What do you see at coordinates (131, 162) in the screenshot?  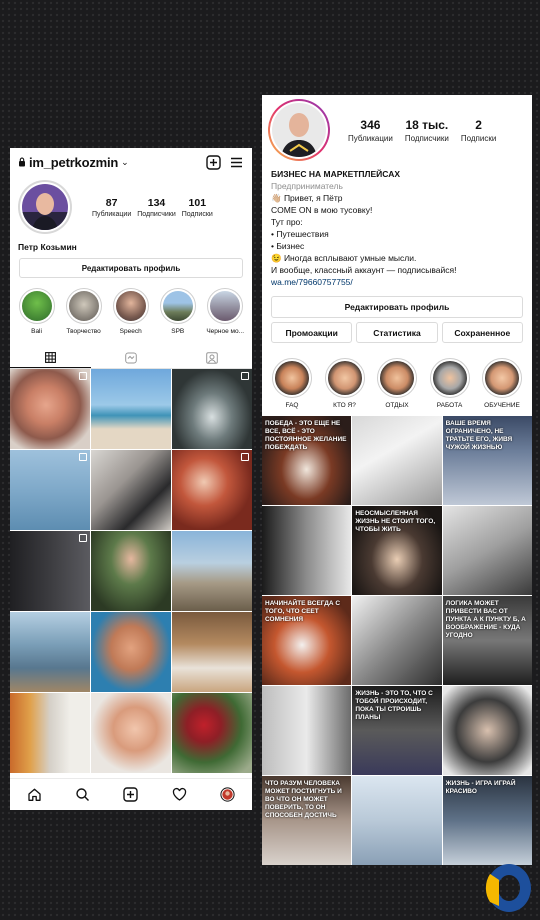 I see `profile-header: im_petrkozmin ⌄` at bounding box center [131, 162].